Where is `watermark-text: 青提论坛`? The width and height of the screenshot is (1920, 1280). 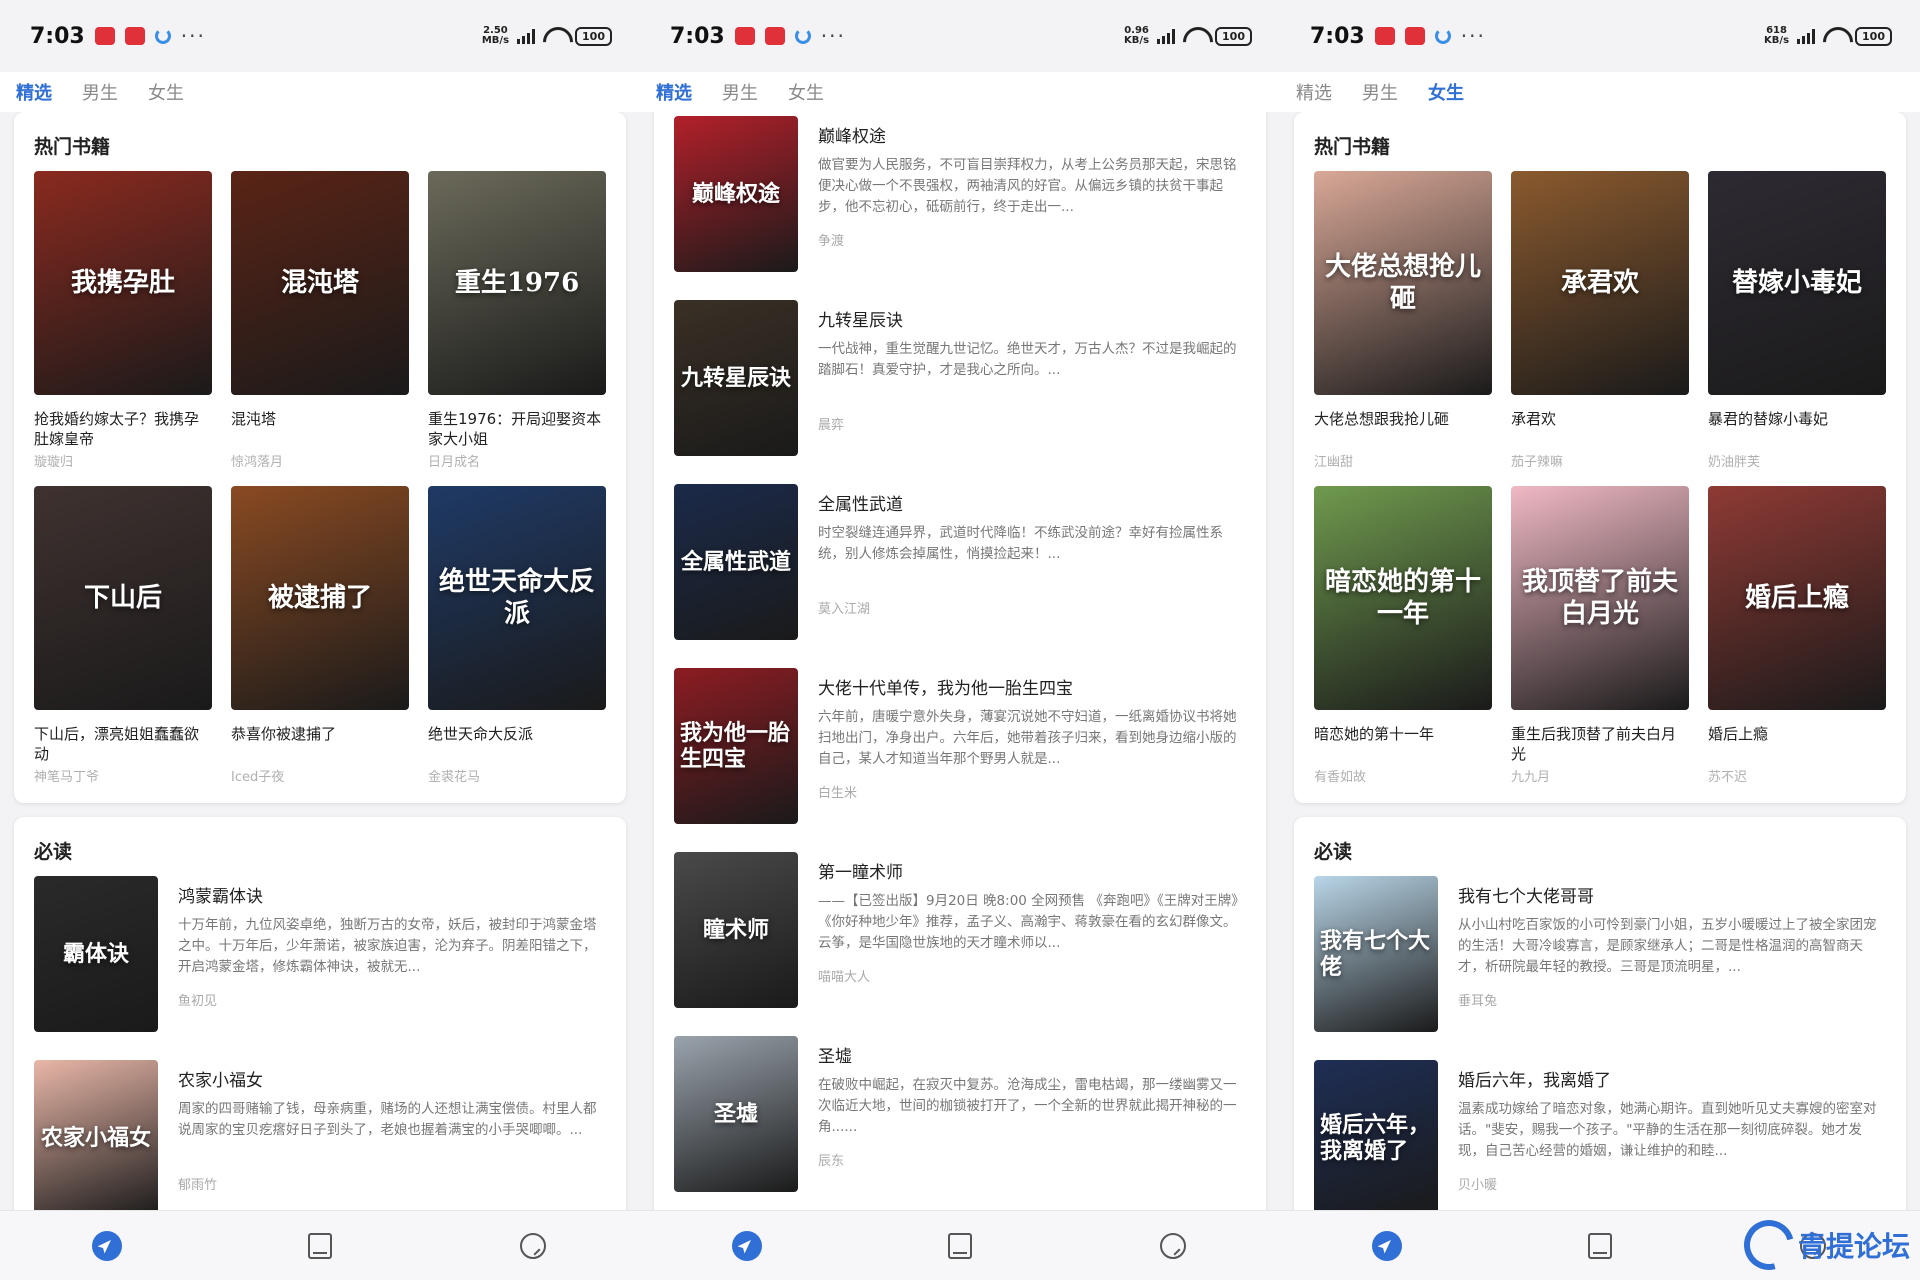
watermark-text: 青提论坛 is located at coordinates (1853, 1246).